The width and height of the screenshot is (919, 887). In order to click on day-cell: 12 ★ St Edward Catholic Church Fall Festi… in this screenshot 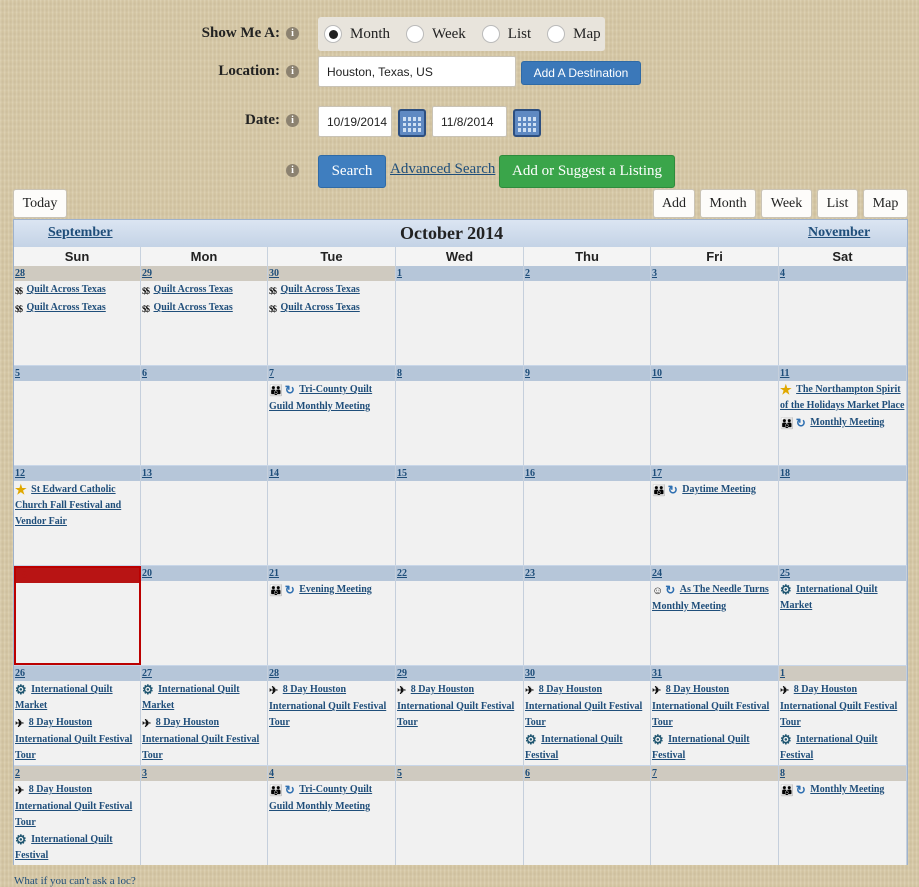, I will do `click(77, 515)`.